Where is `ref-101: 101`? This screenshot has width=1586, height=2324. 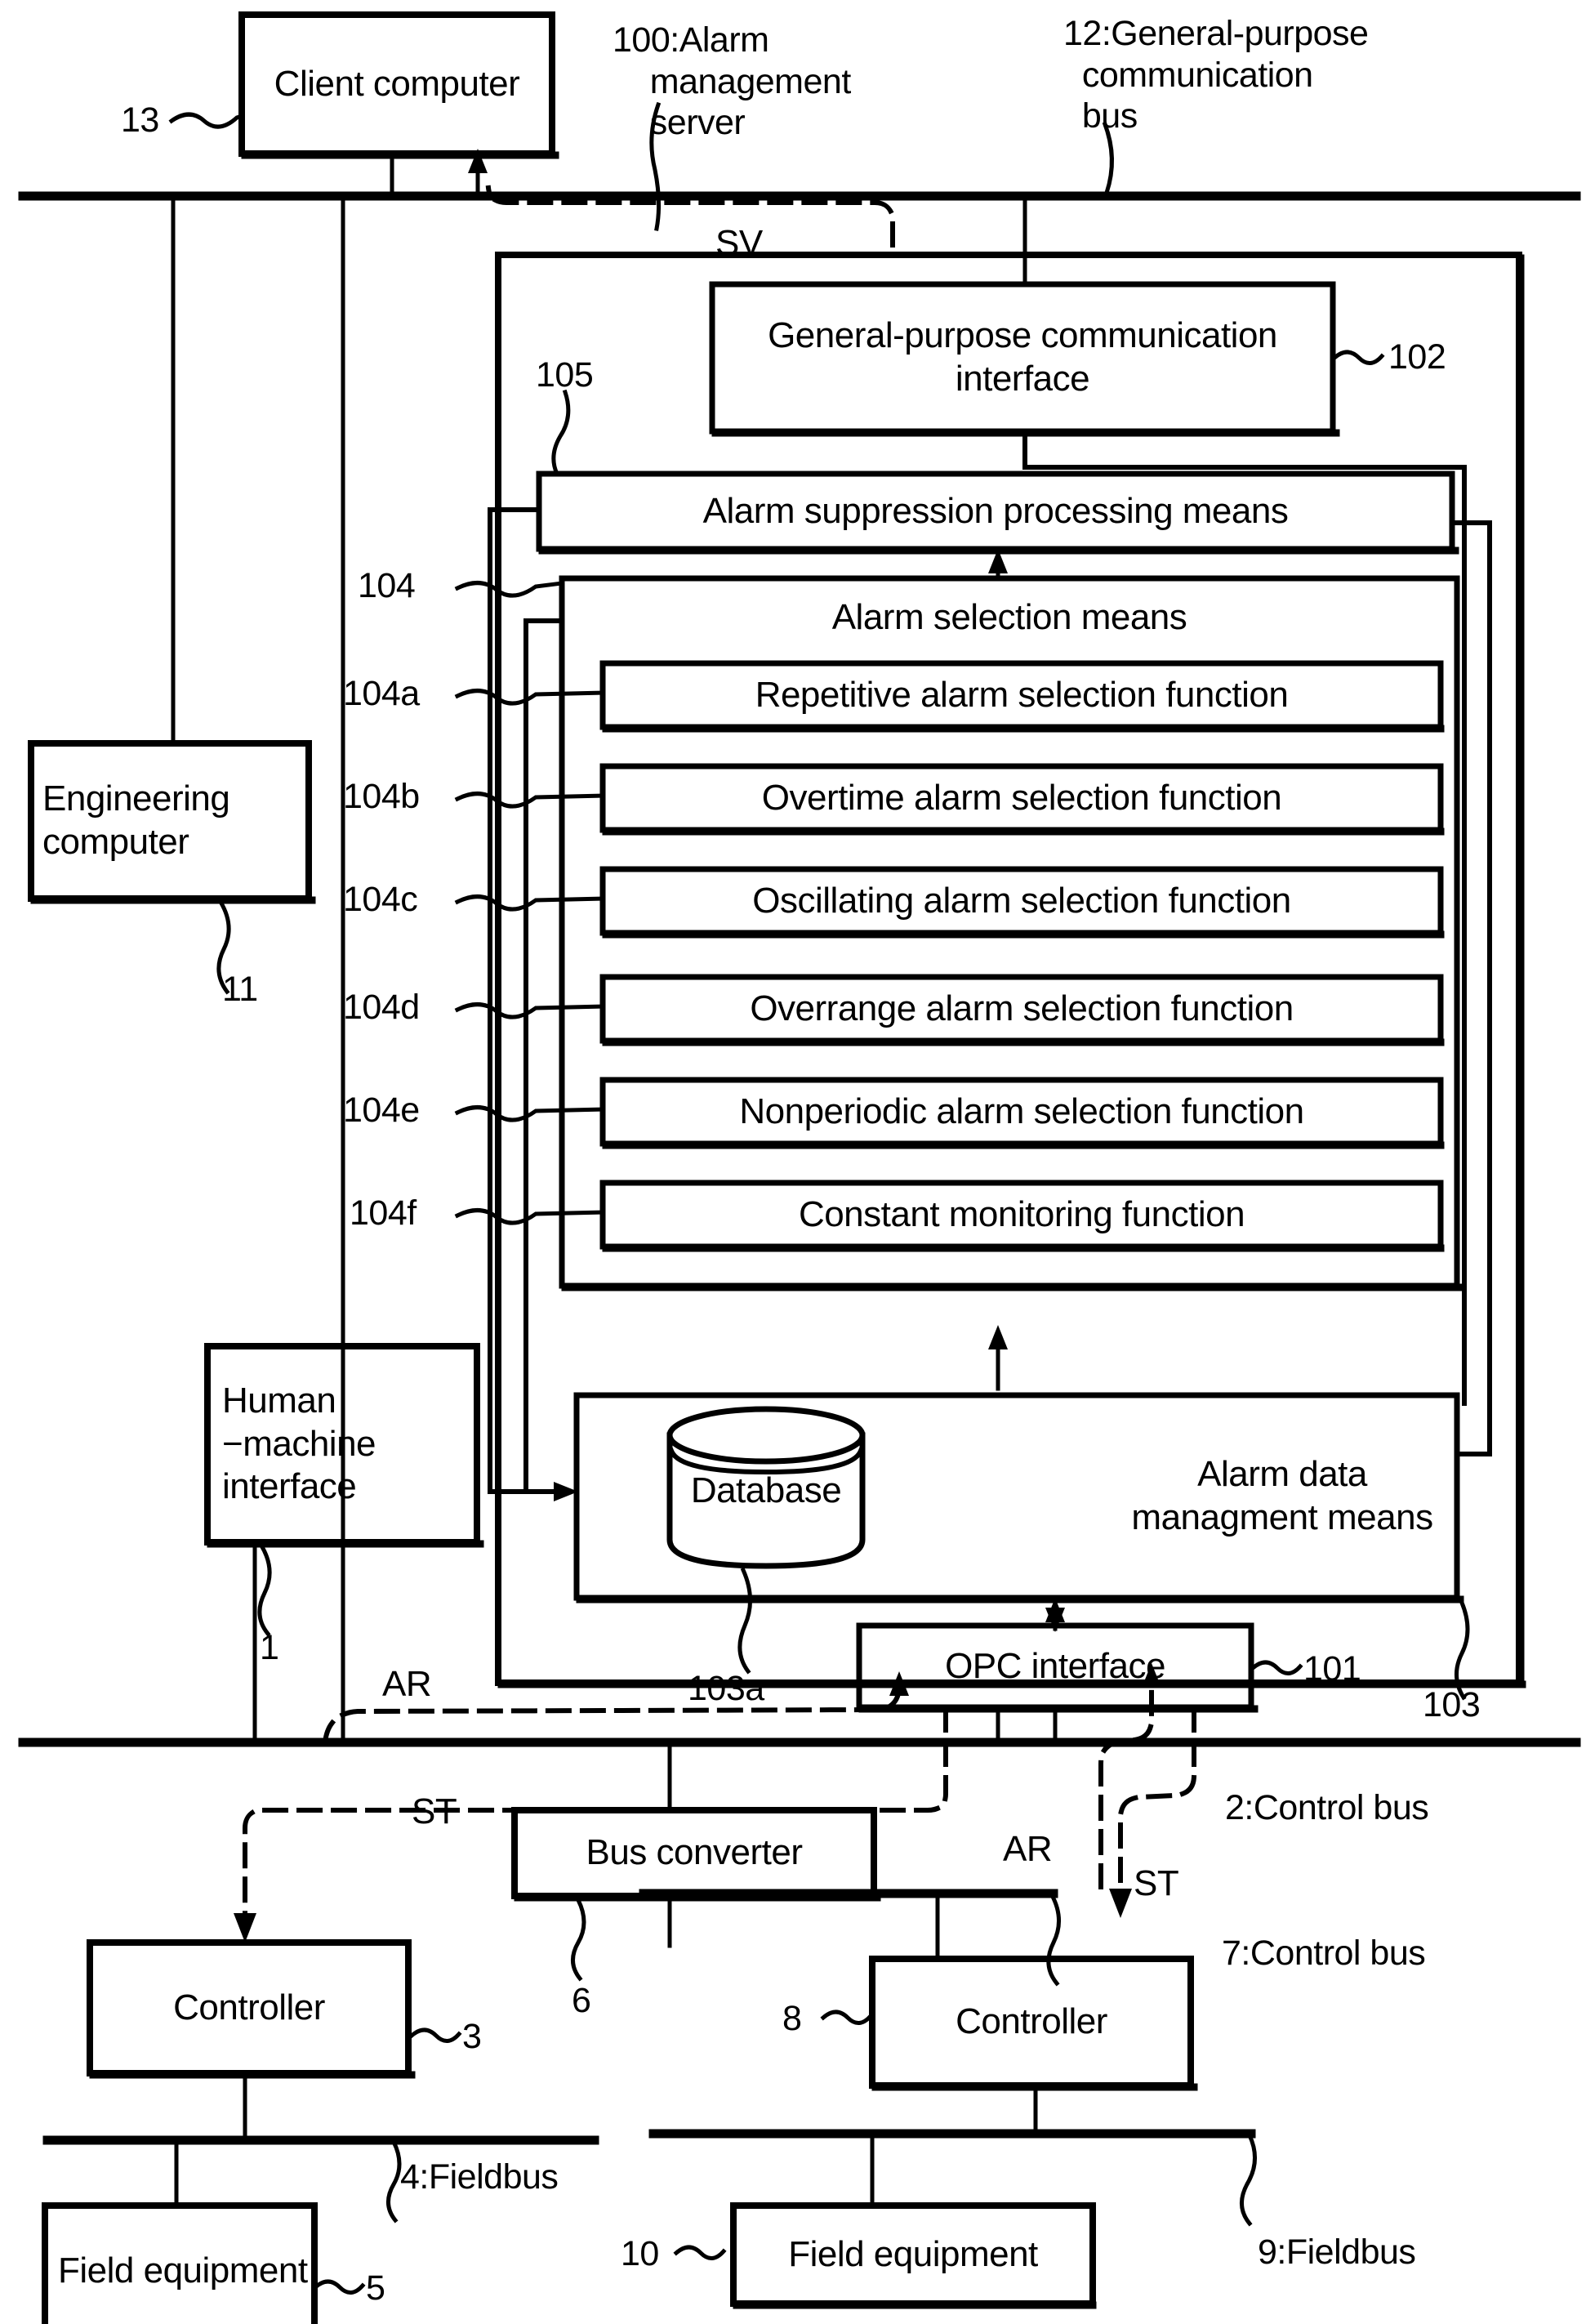 ref-101: 101 is located at coordinates (1332, 1668).